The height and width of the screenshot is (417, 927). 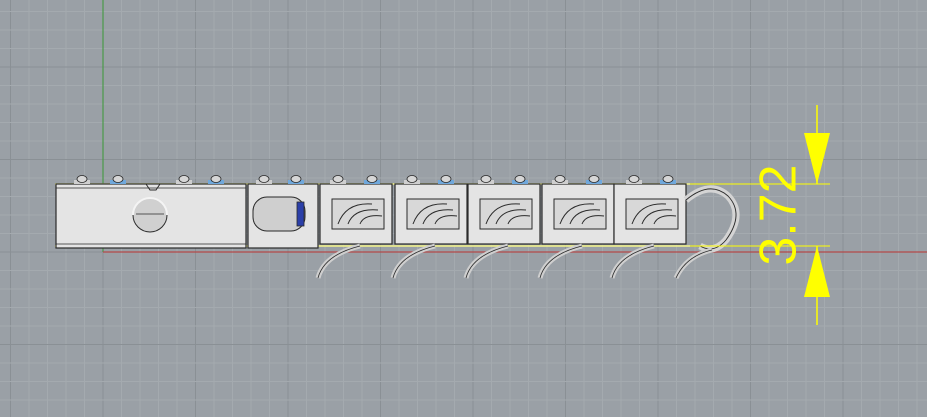 I want to click on roller-bearing, so click(x=300, y=214).